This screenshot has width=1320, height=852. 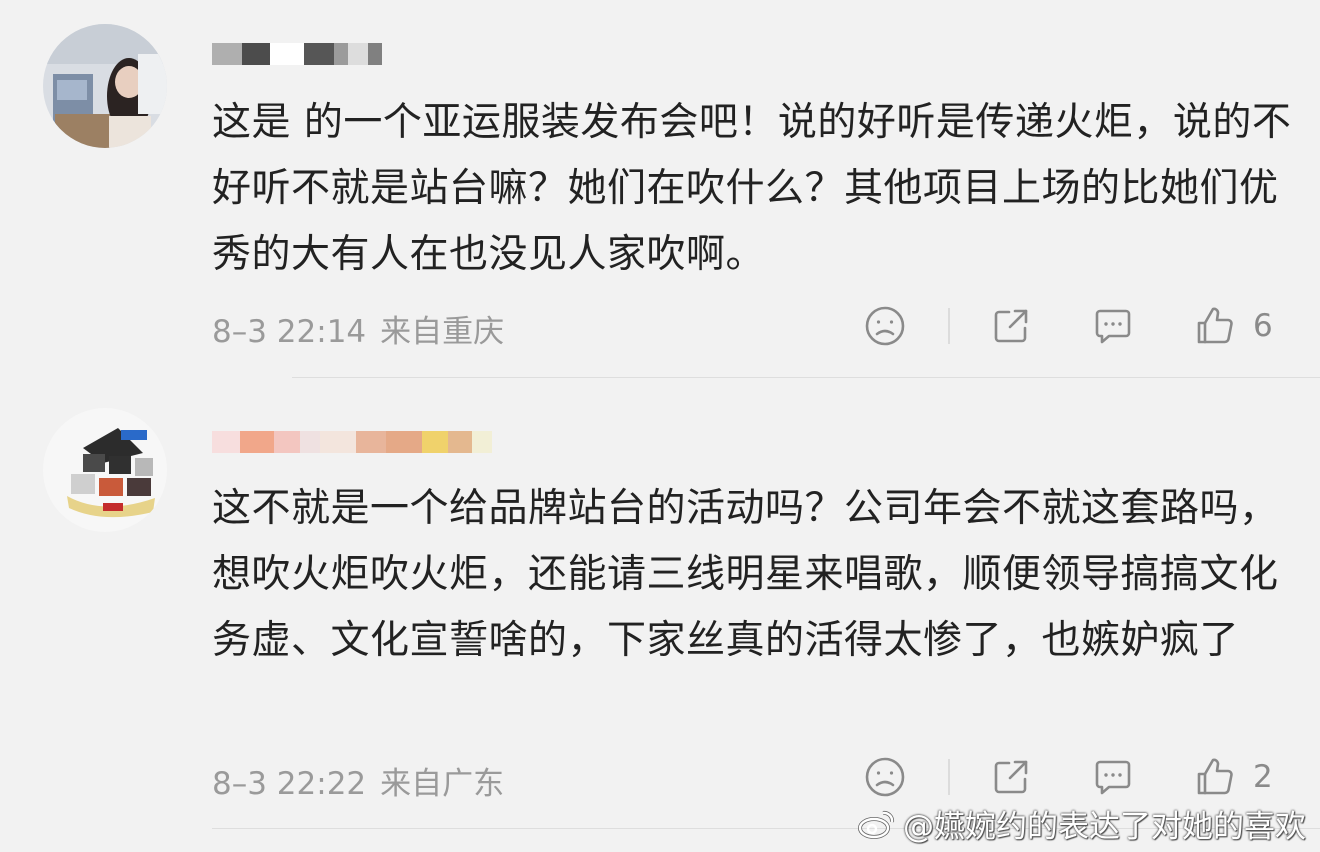 I want to click on watermark: @嬿婉约的表达了对她的喜欢, so click(x=1081, y=823).